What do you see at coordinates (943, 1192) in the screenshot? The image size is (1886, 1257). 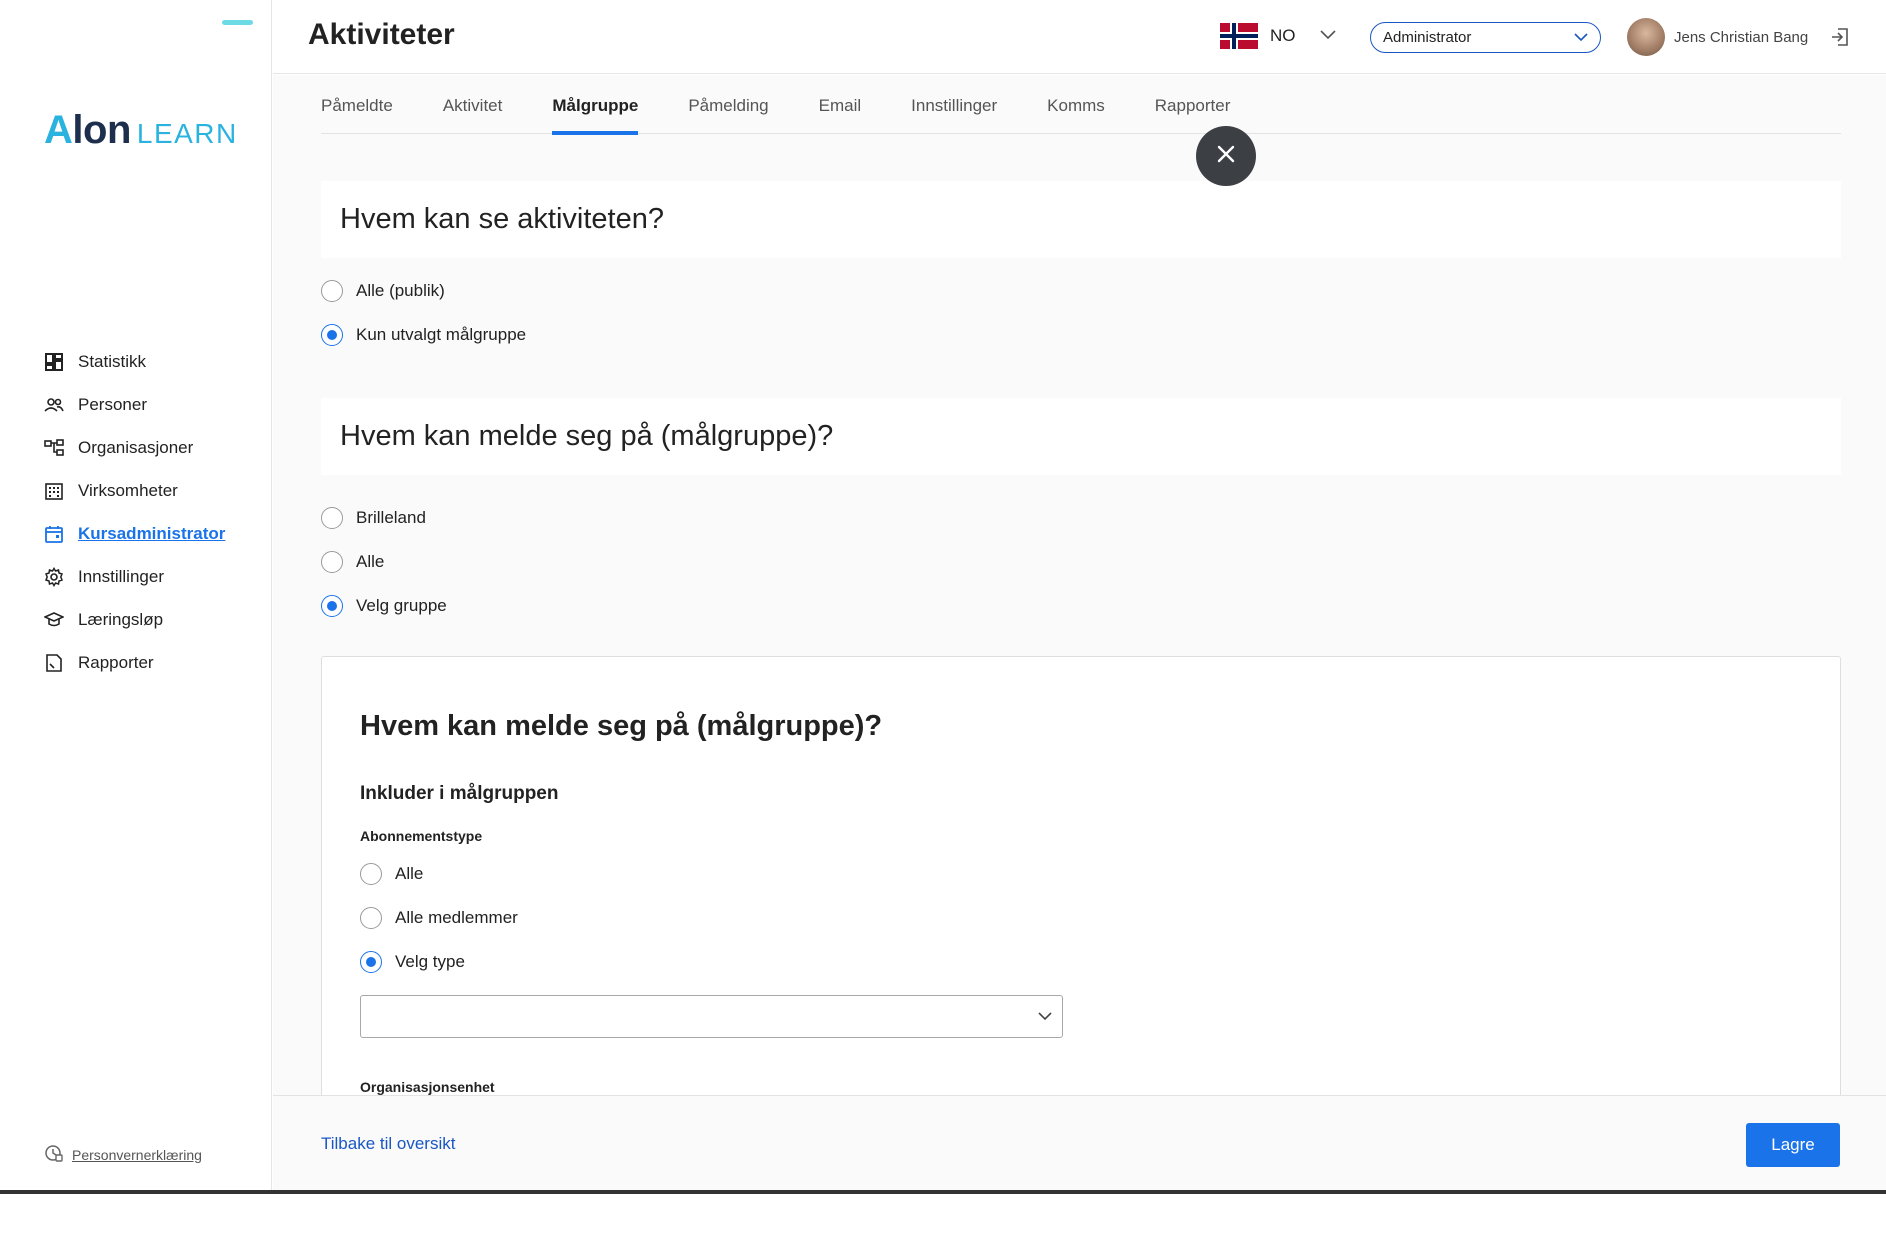 I see `window-bottom-border` at bounding box center [943, 1192].